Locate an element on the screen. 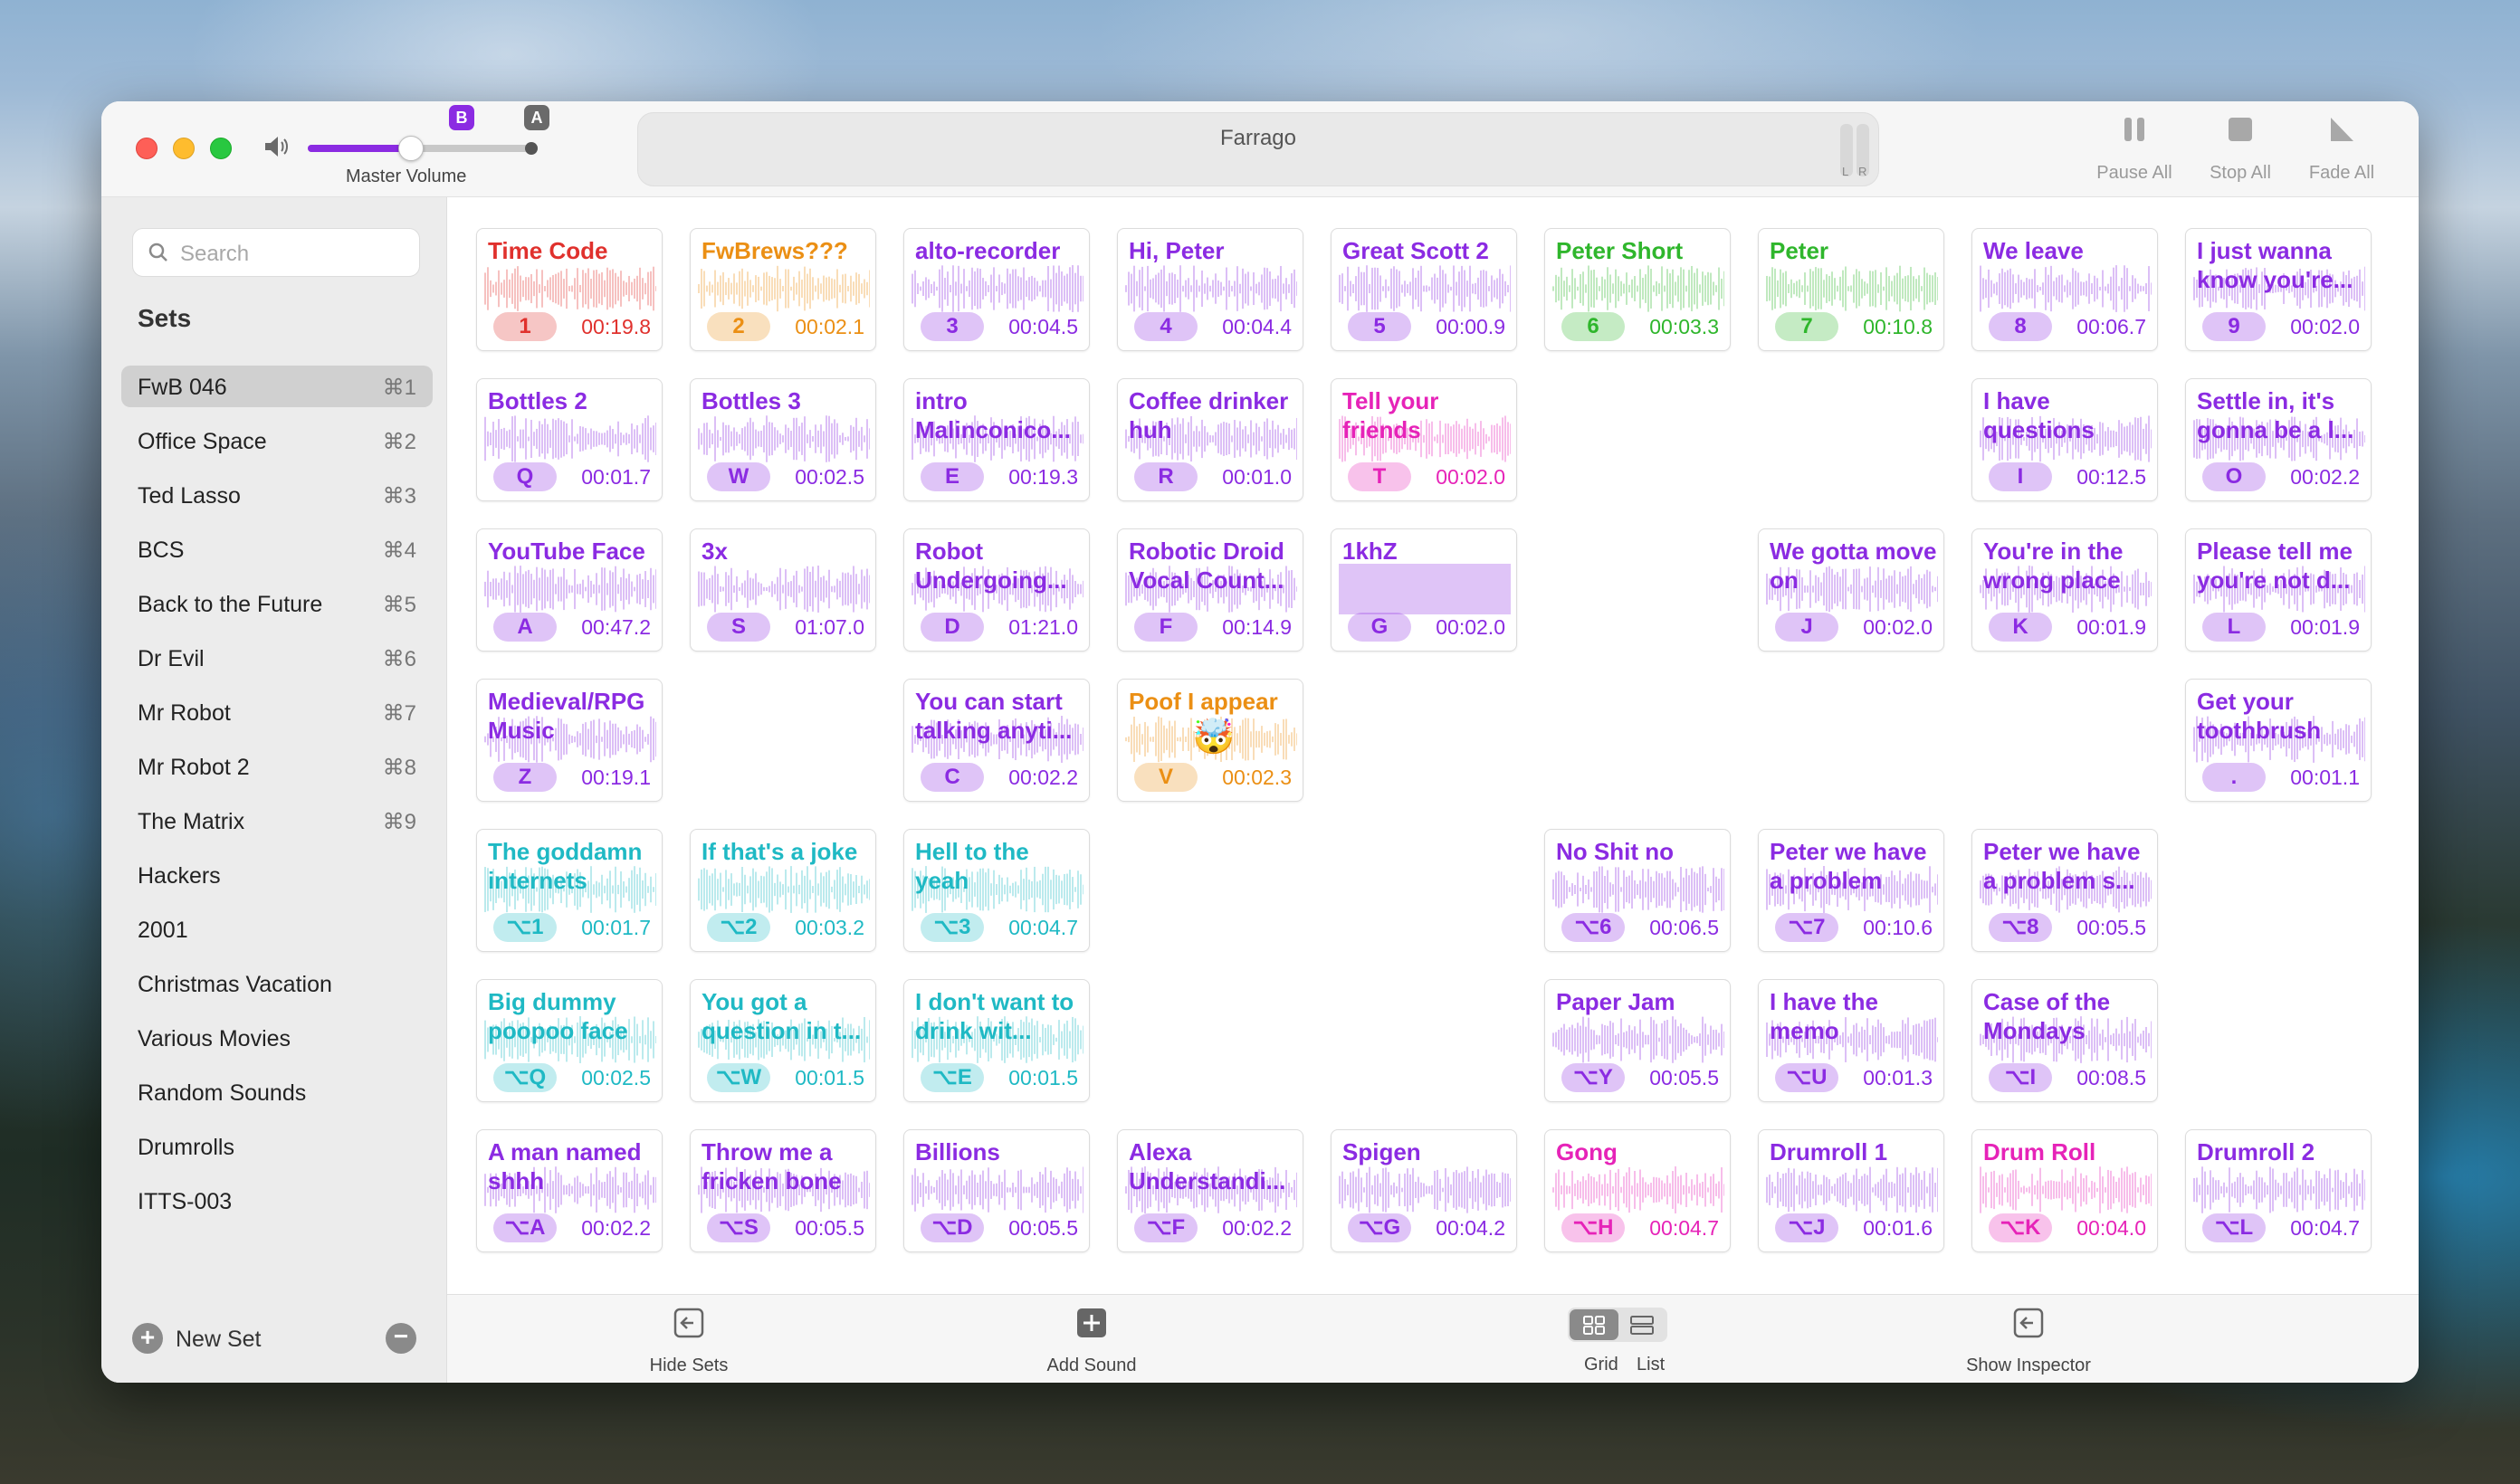 Image resolution: width=2520 pixels, height=1484 pixels. sound-tile: Big dummy poopoo face ⌥Q 00:02.5 is located at coordinates (569, 1040).